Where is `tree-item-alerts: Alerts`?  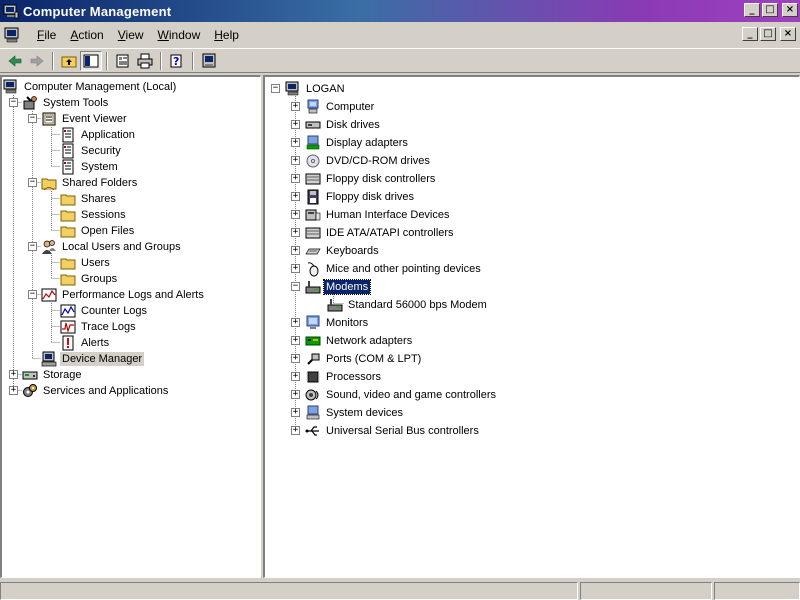 tree-item-alerts: Alerts is located at coordinates (85, 343).